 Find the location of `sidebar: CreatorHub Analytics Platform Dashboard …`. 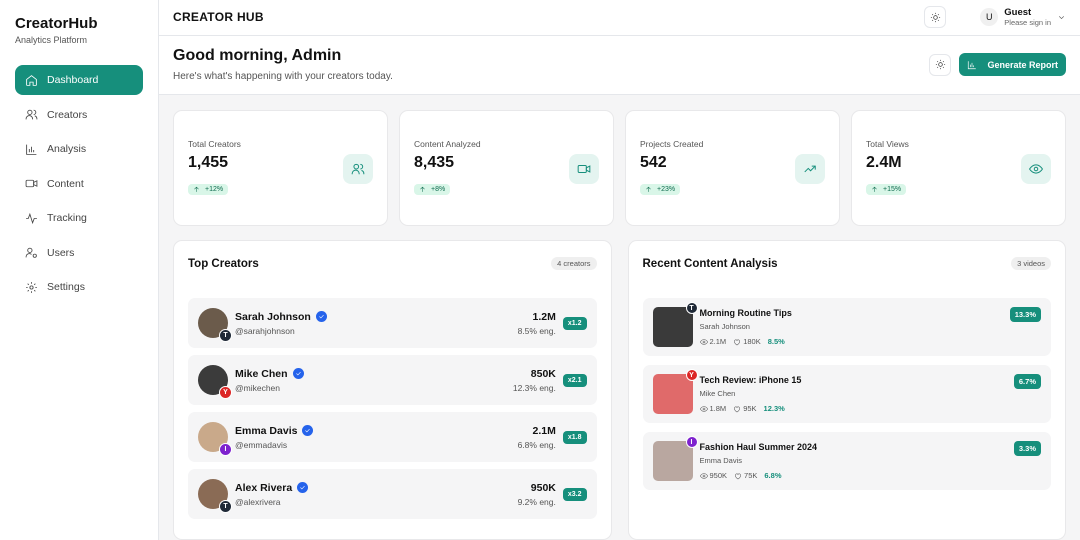

sidebar: CreatorHub Analytics Platform Dashboard … is located at coordinates (79, 270).